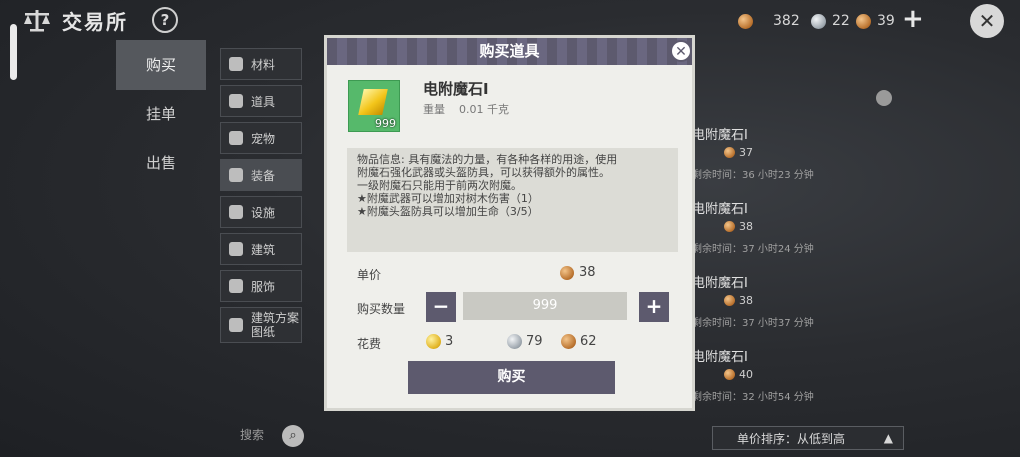 This screenshot has width=1020, height=457. Describe the element at coordinates (875, 21) in the screenshot. I see `currency-bronze-2: 39` at that location.